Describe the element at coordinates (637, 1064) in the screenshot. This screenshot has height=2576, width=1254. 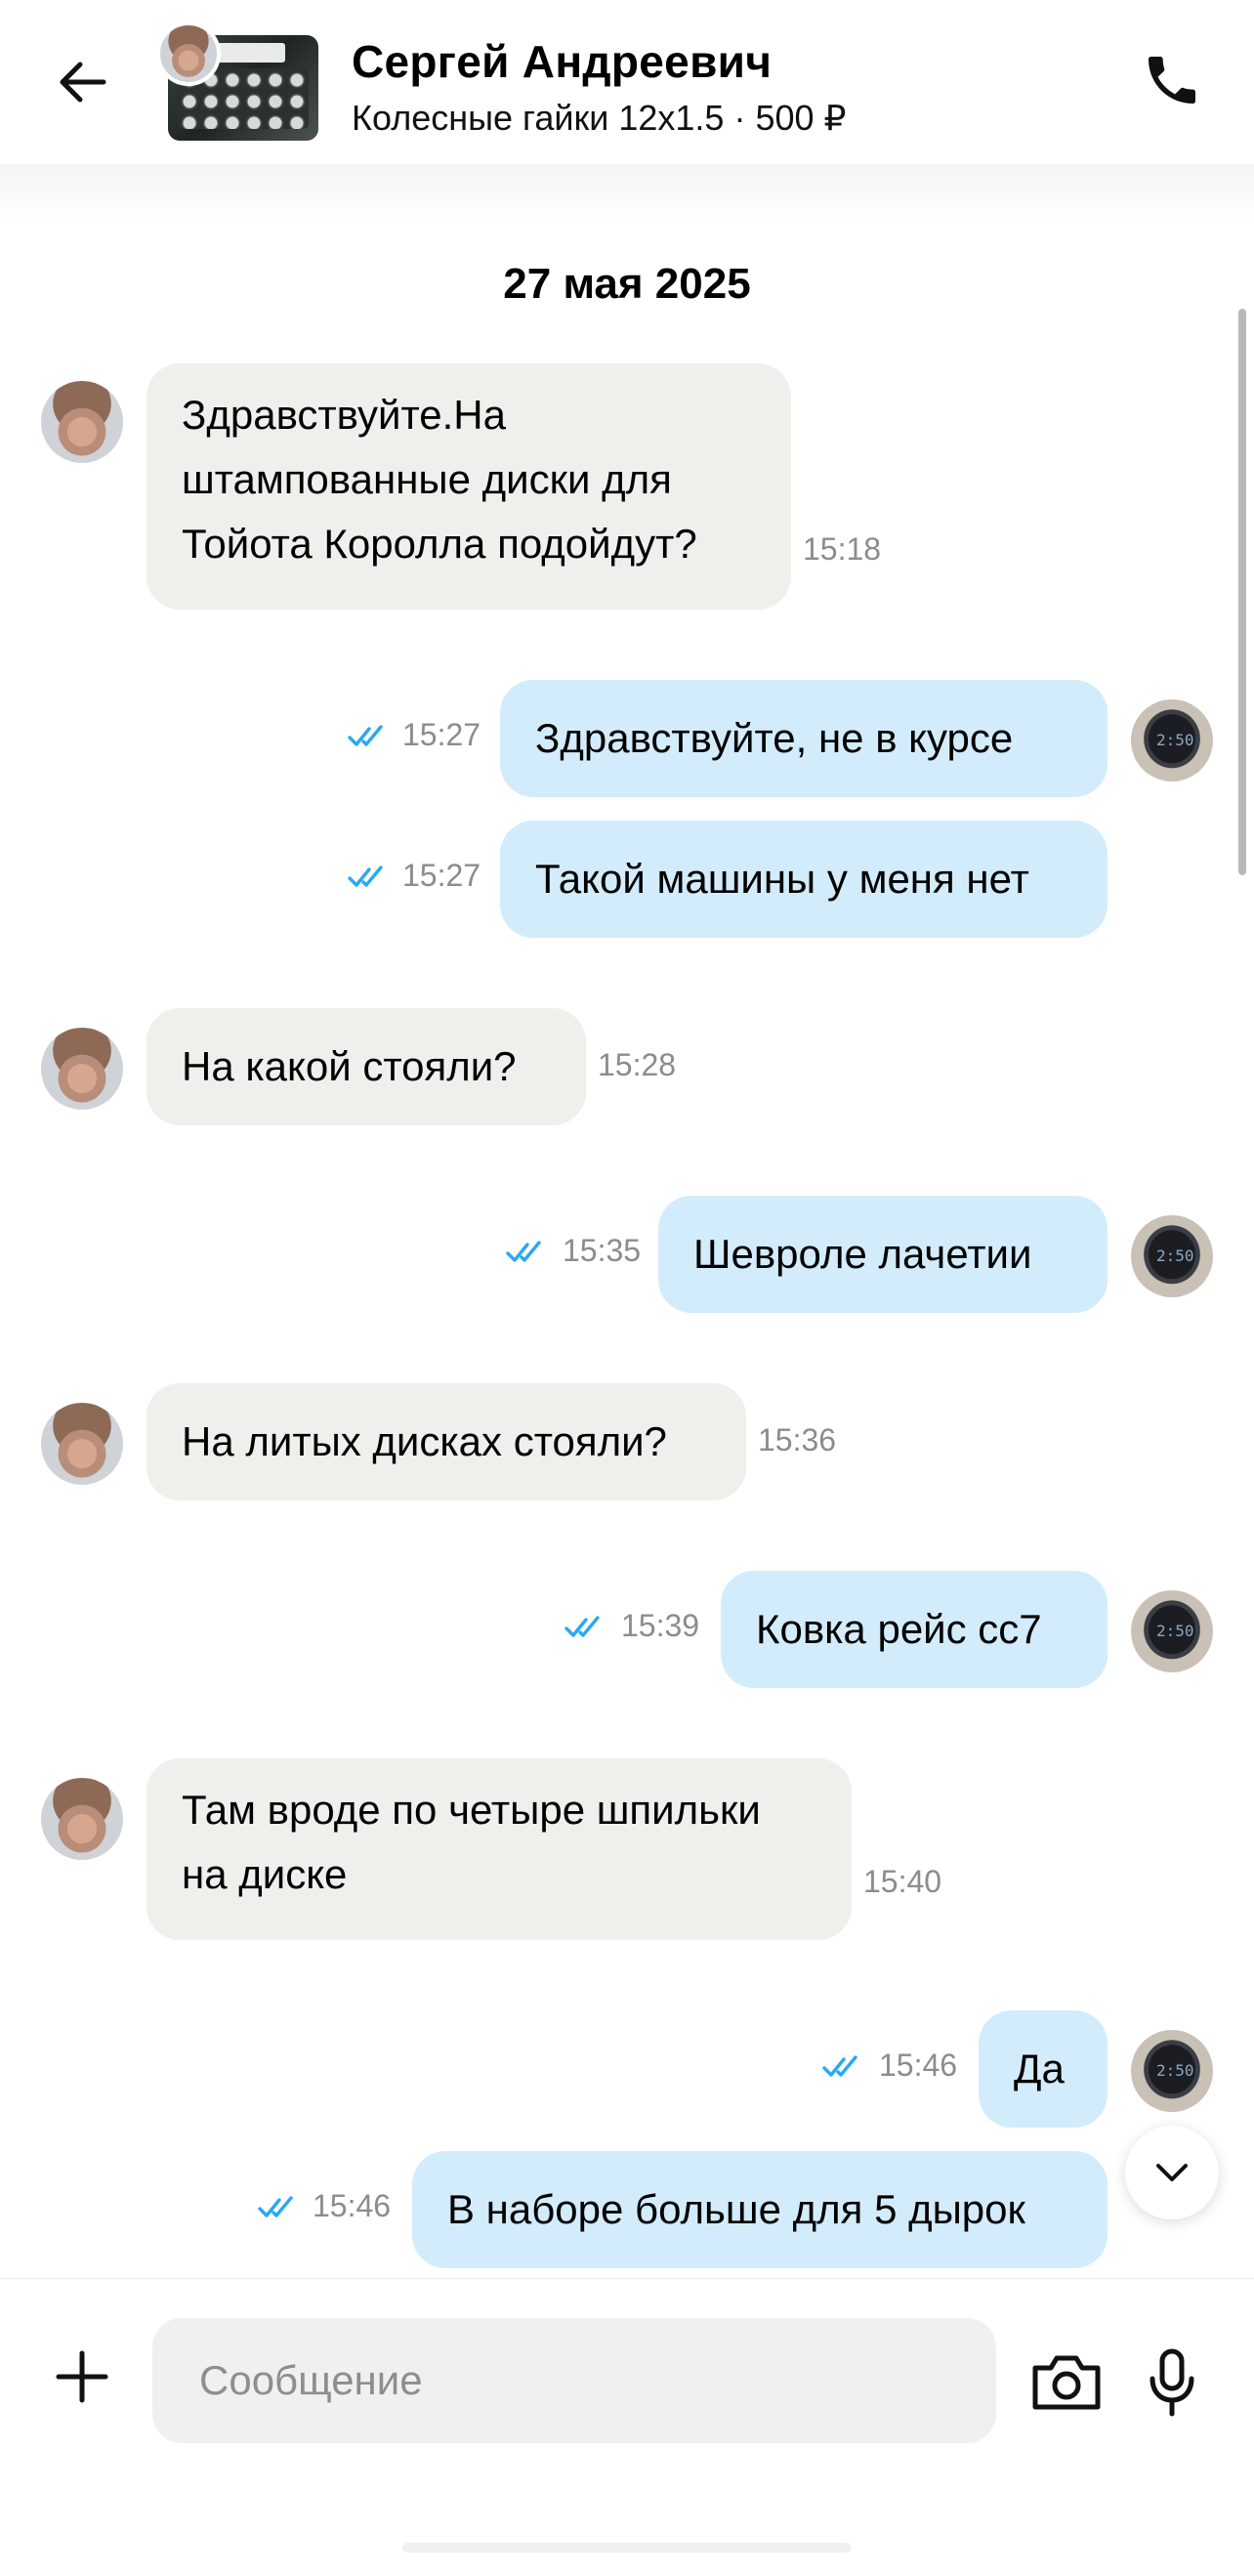
I see `message-time: 15:28` at that location.